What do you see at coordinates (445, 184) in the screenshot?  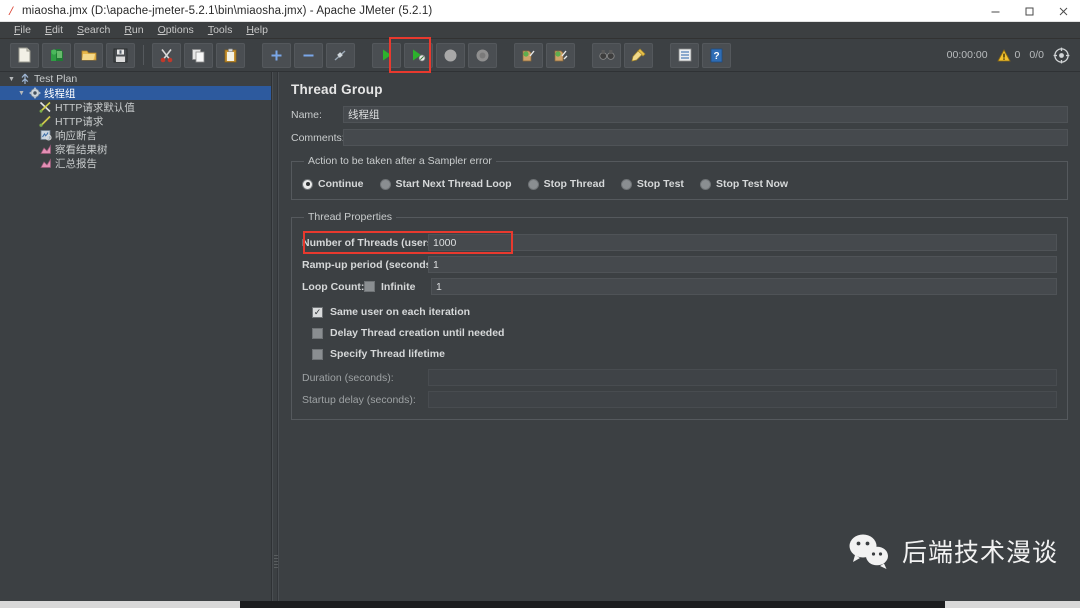 I see `radio-start-next-thread-loop: Start Next Thread Loop` at bounding box center [445, 184].